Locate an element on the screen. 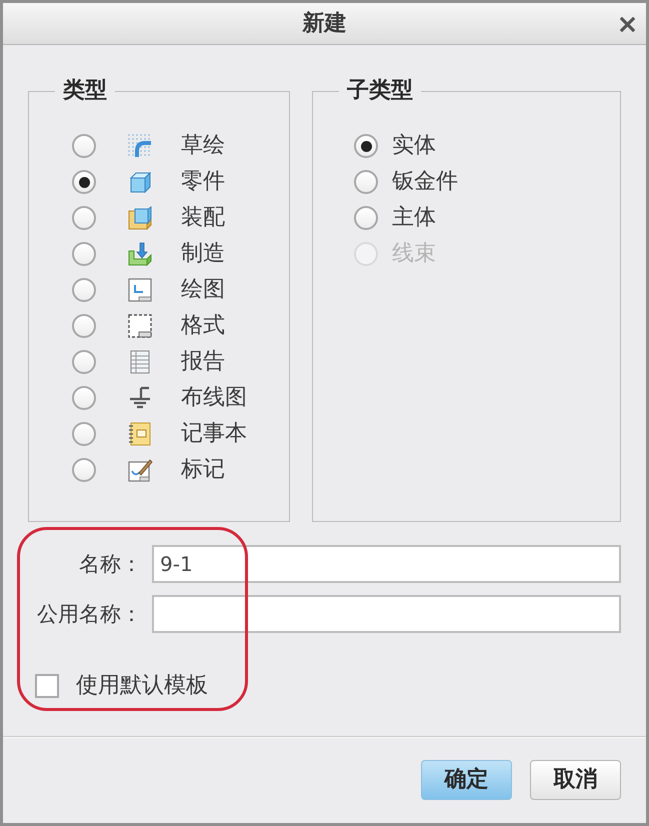 The width and height of the screenshot is (649, 826). markup-icon is located at coordinates (140, 470).